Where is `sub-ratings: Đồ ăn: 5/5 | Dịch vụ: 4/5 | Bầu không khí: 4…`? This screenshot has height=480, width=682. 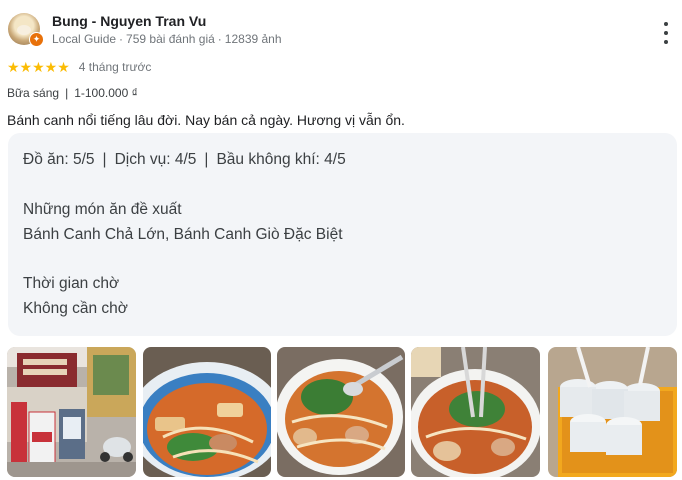 sub-ratings: Đồ ăn: 5/5 | Dịch vụ: 4/5 | Bầu không khí: 4… is located at coordinates (184, 160).